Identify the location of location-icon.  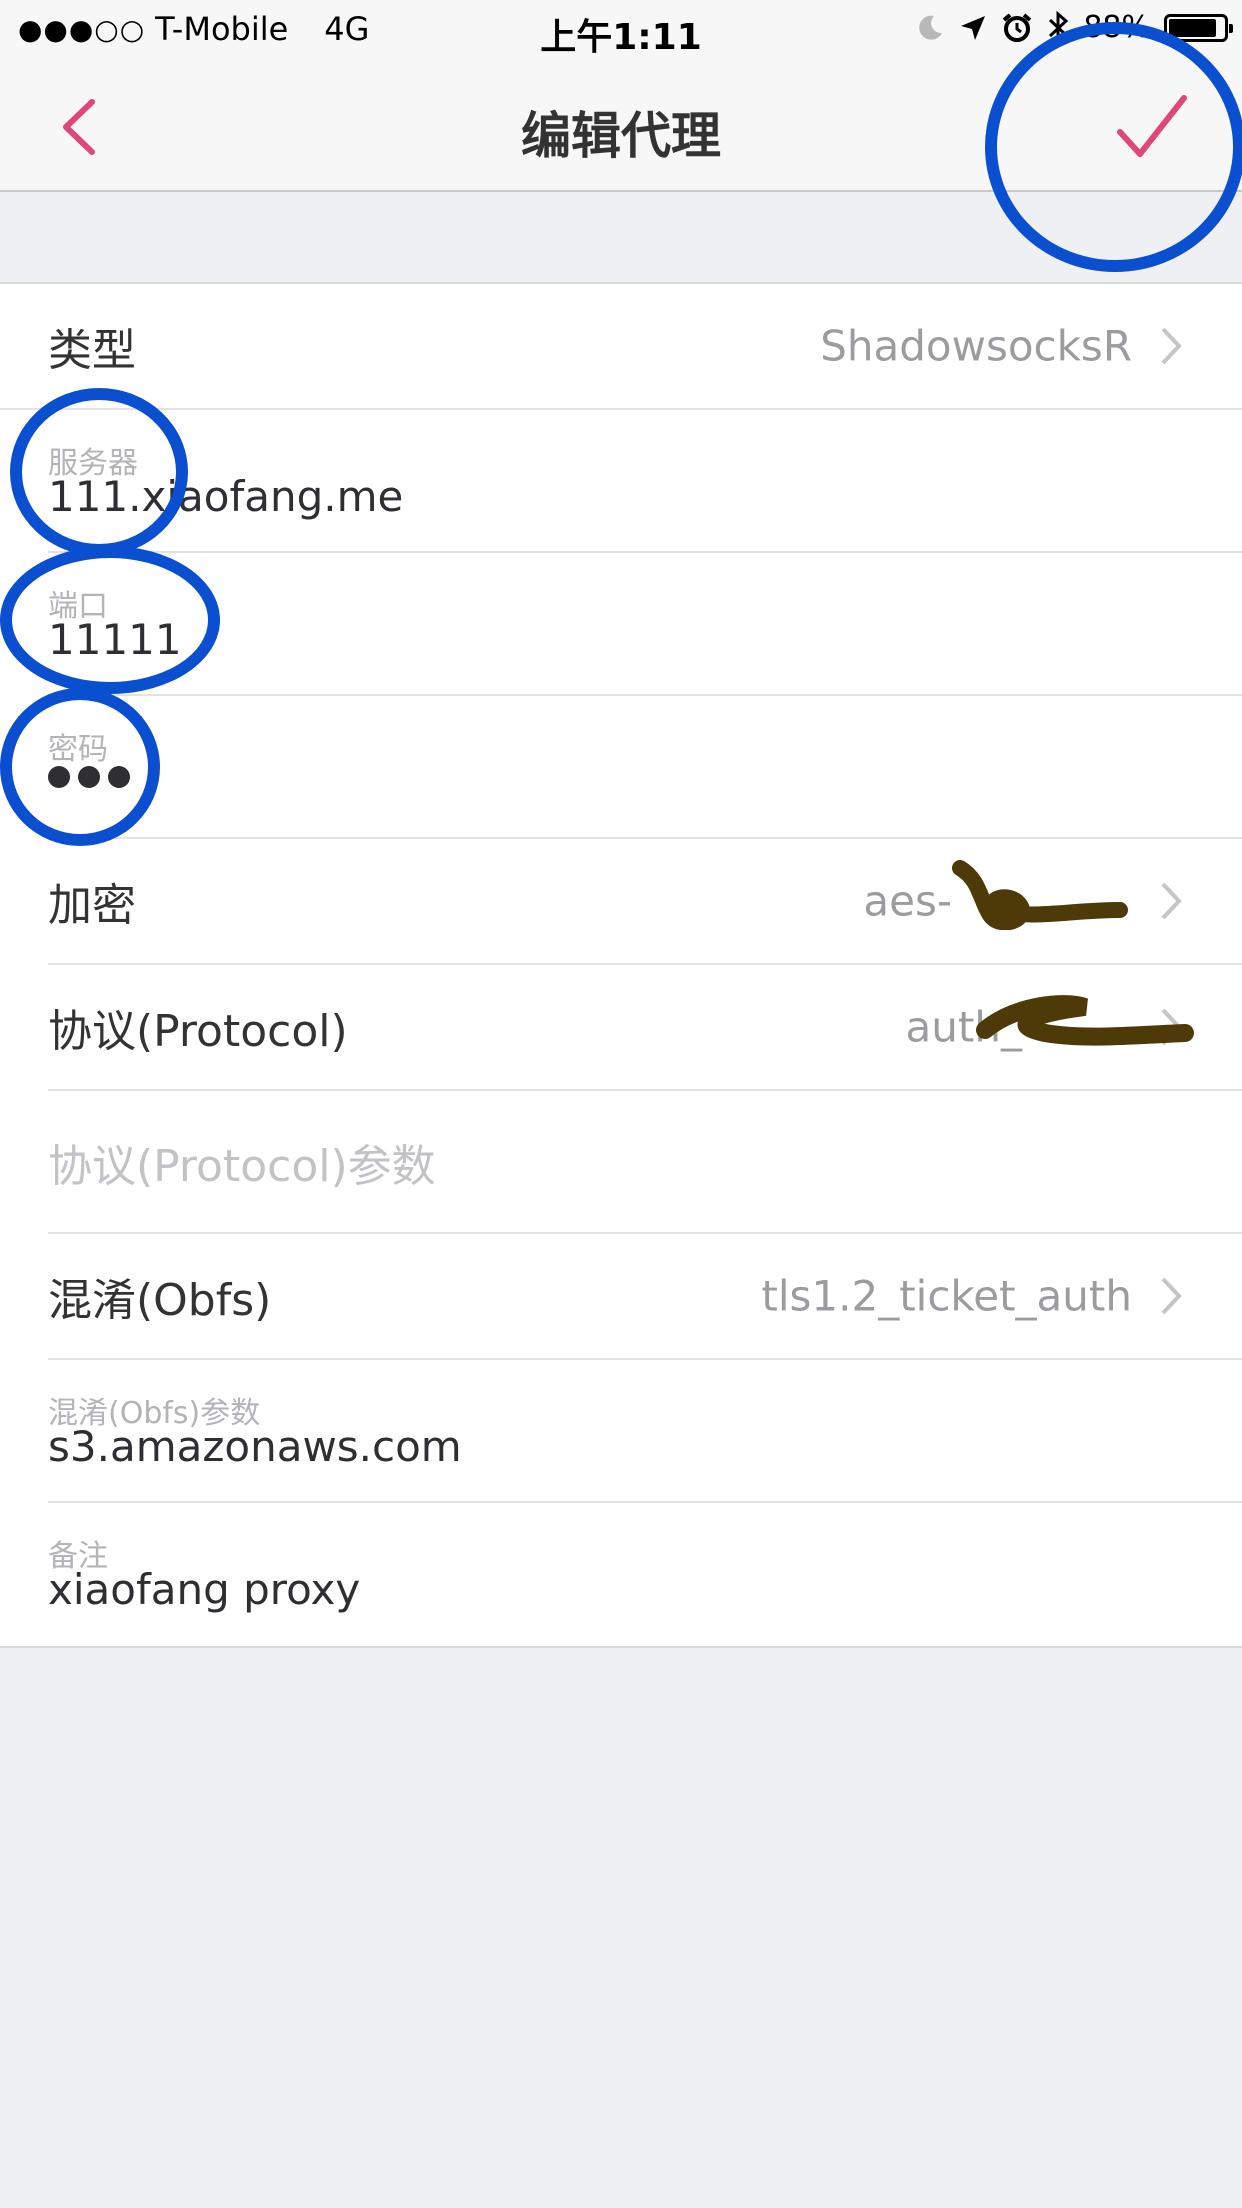
(973, 27).